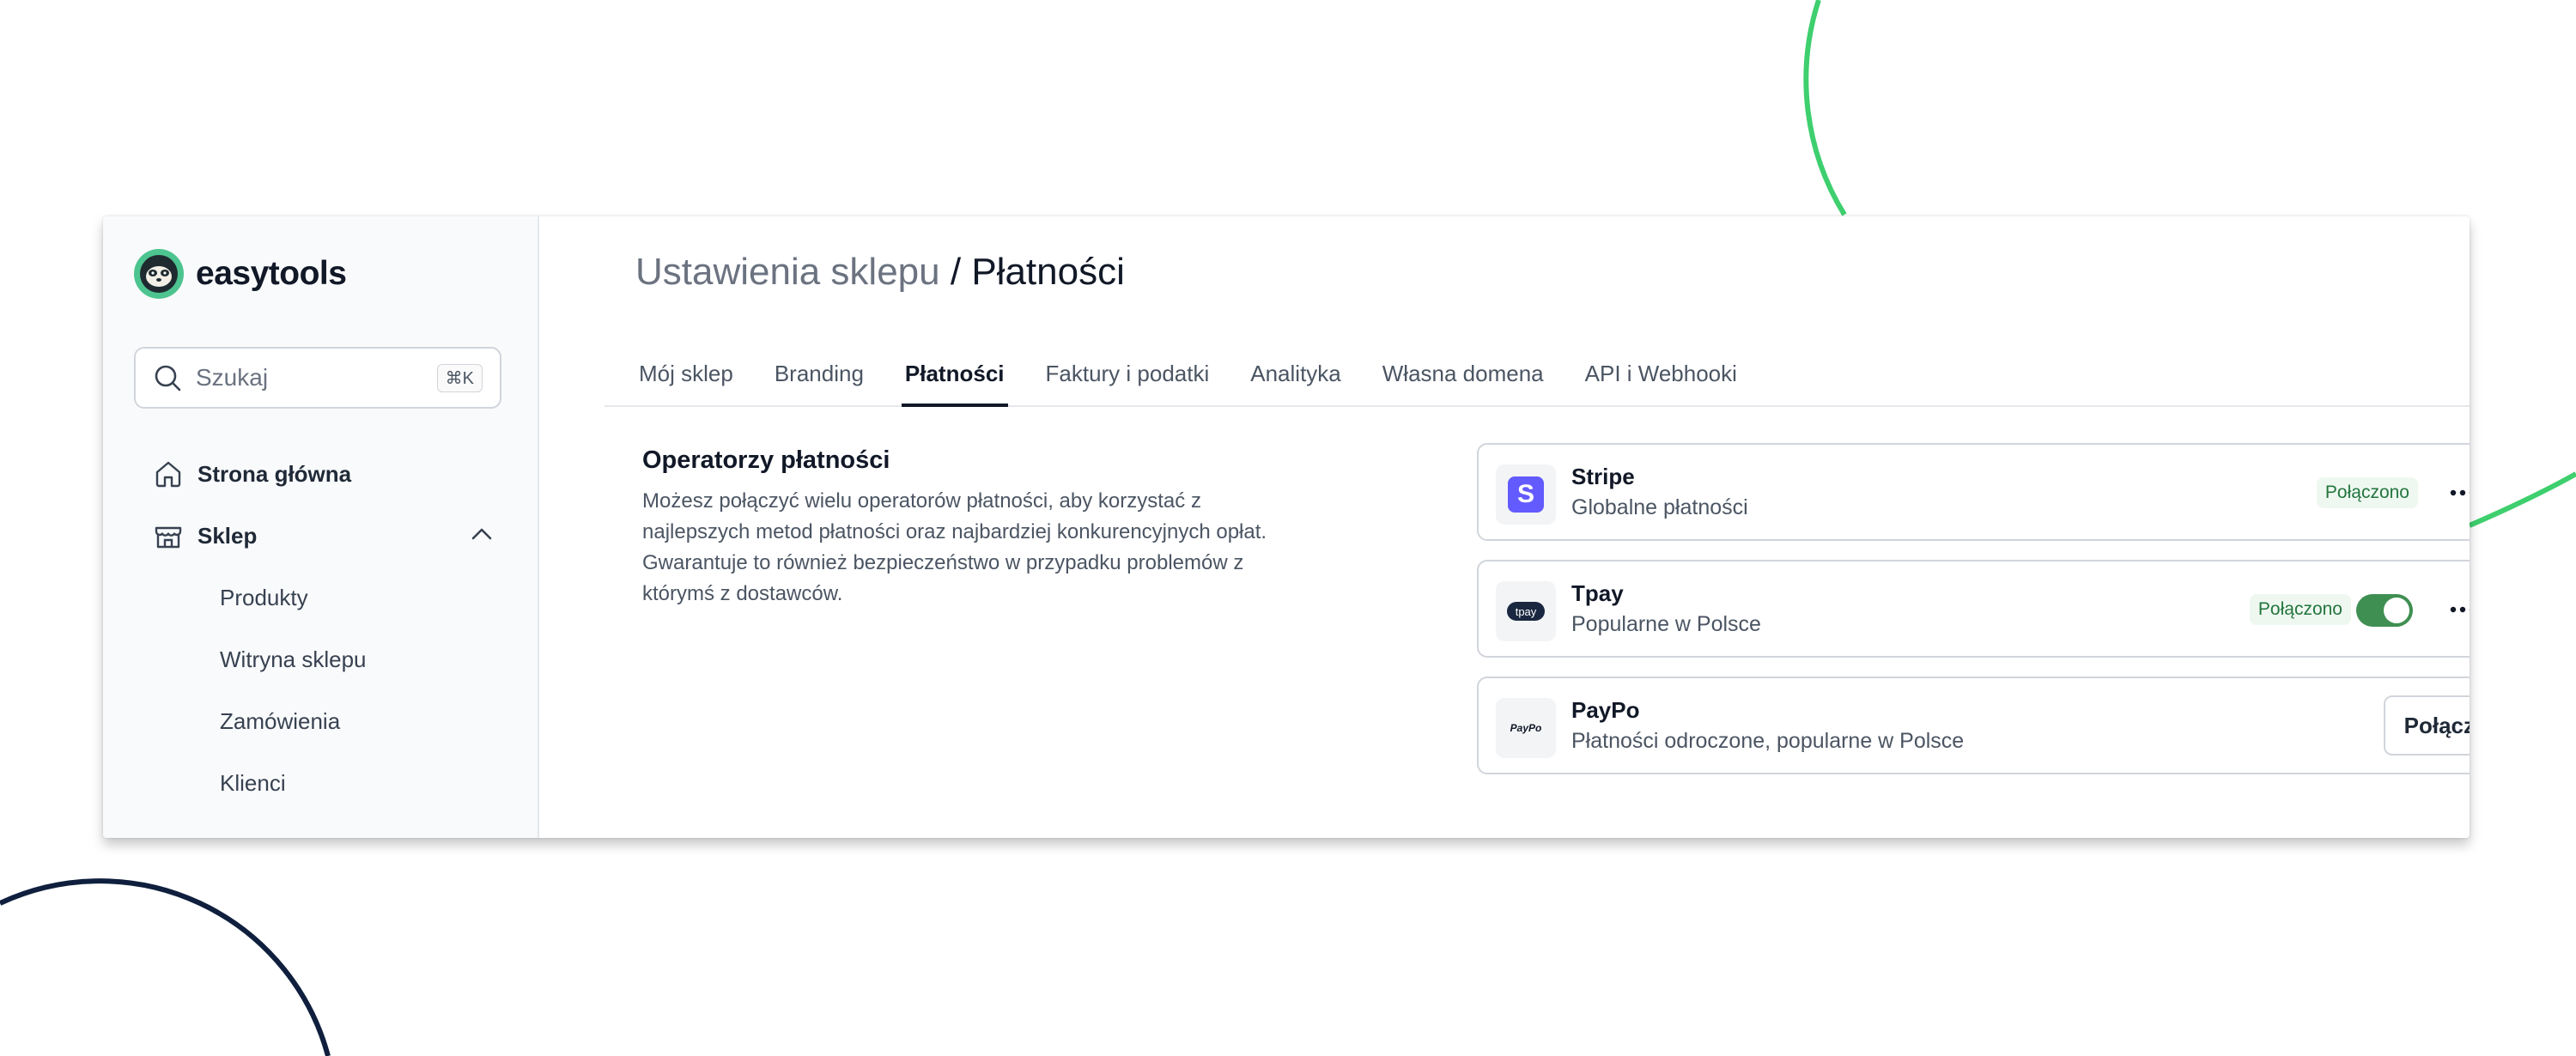 The height and width of the screenshot is (1056, 2576). Describe the element at coordinates (168, 474) in the screenshot. I see `home-icon` at that location.